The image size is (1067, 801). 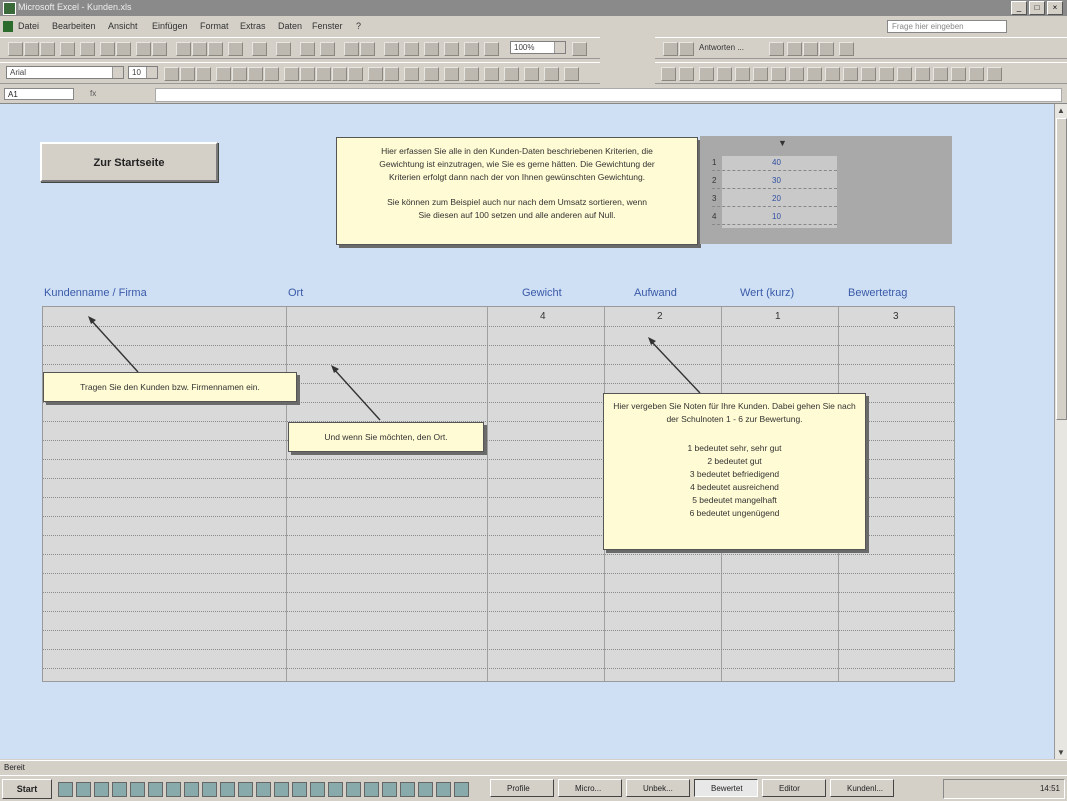 I want to click on start-button: Start, so click(x=27, y=789).